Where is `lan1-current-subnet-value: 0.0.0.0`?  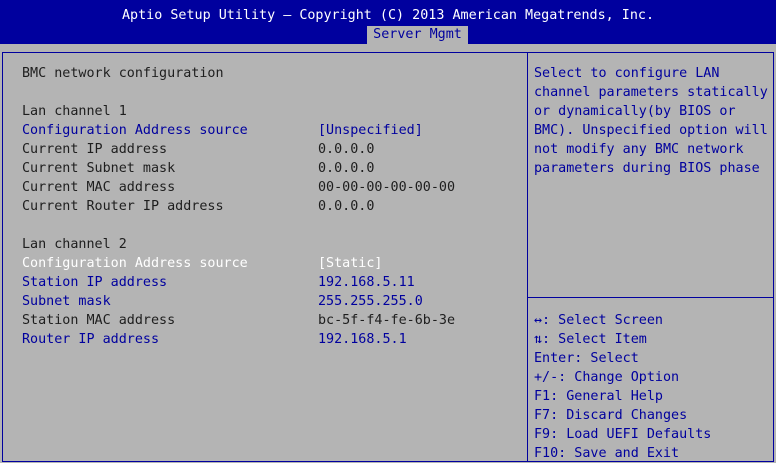
lan1-current-subnet-value: 0.0.0.0 is located at coordinates (346, 168).